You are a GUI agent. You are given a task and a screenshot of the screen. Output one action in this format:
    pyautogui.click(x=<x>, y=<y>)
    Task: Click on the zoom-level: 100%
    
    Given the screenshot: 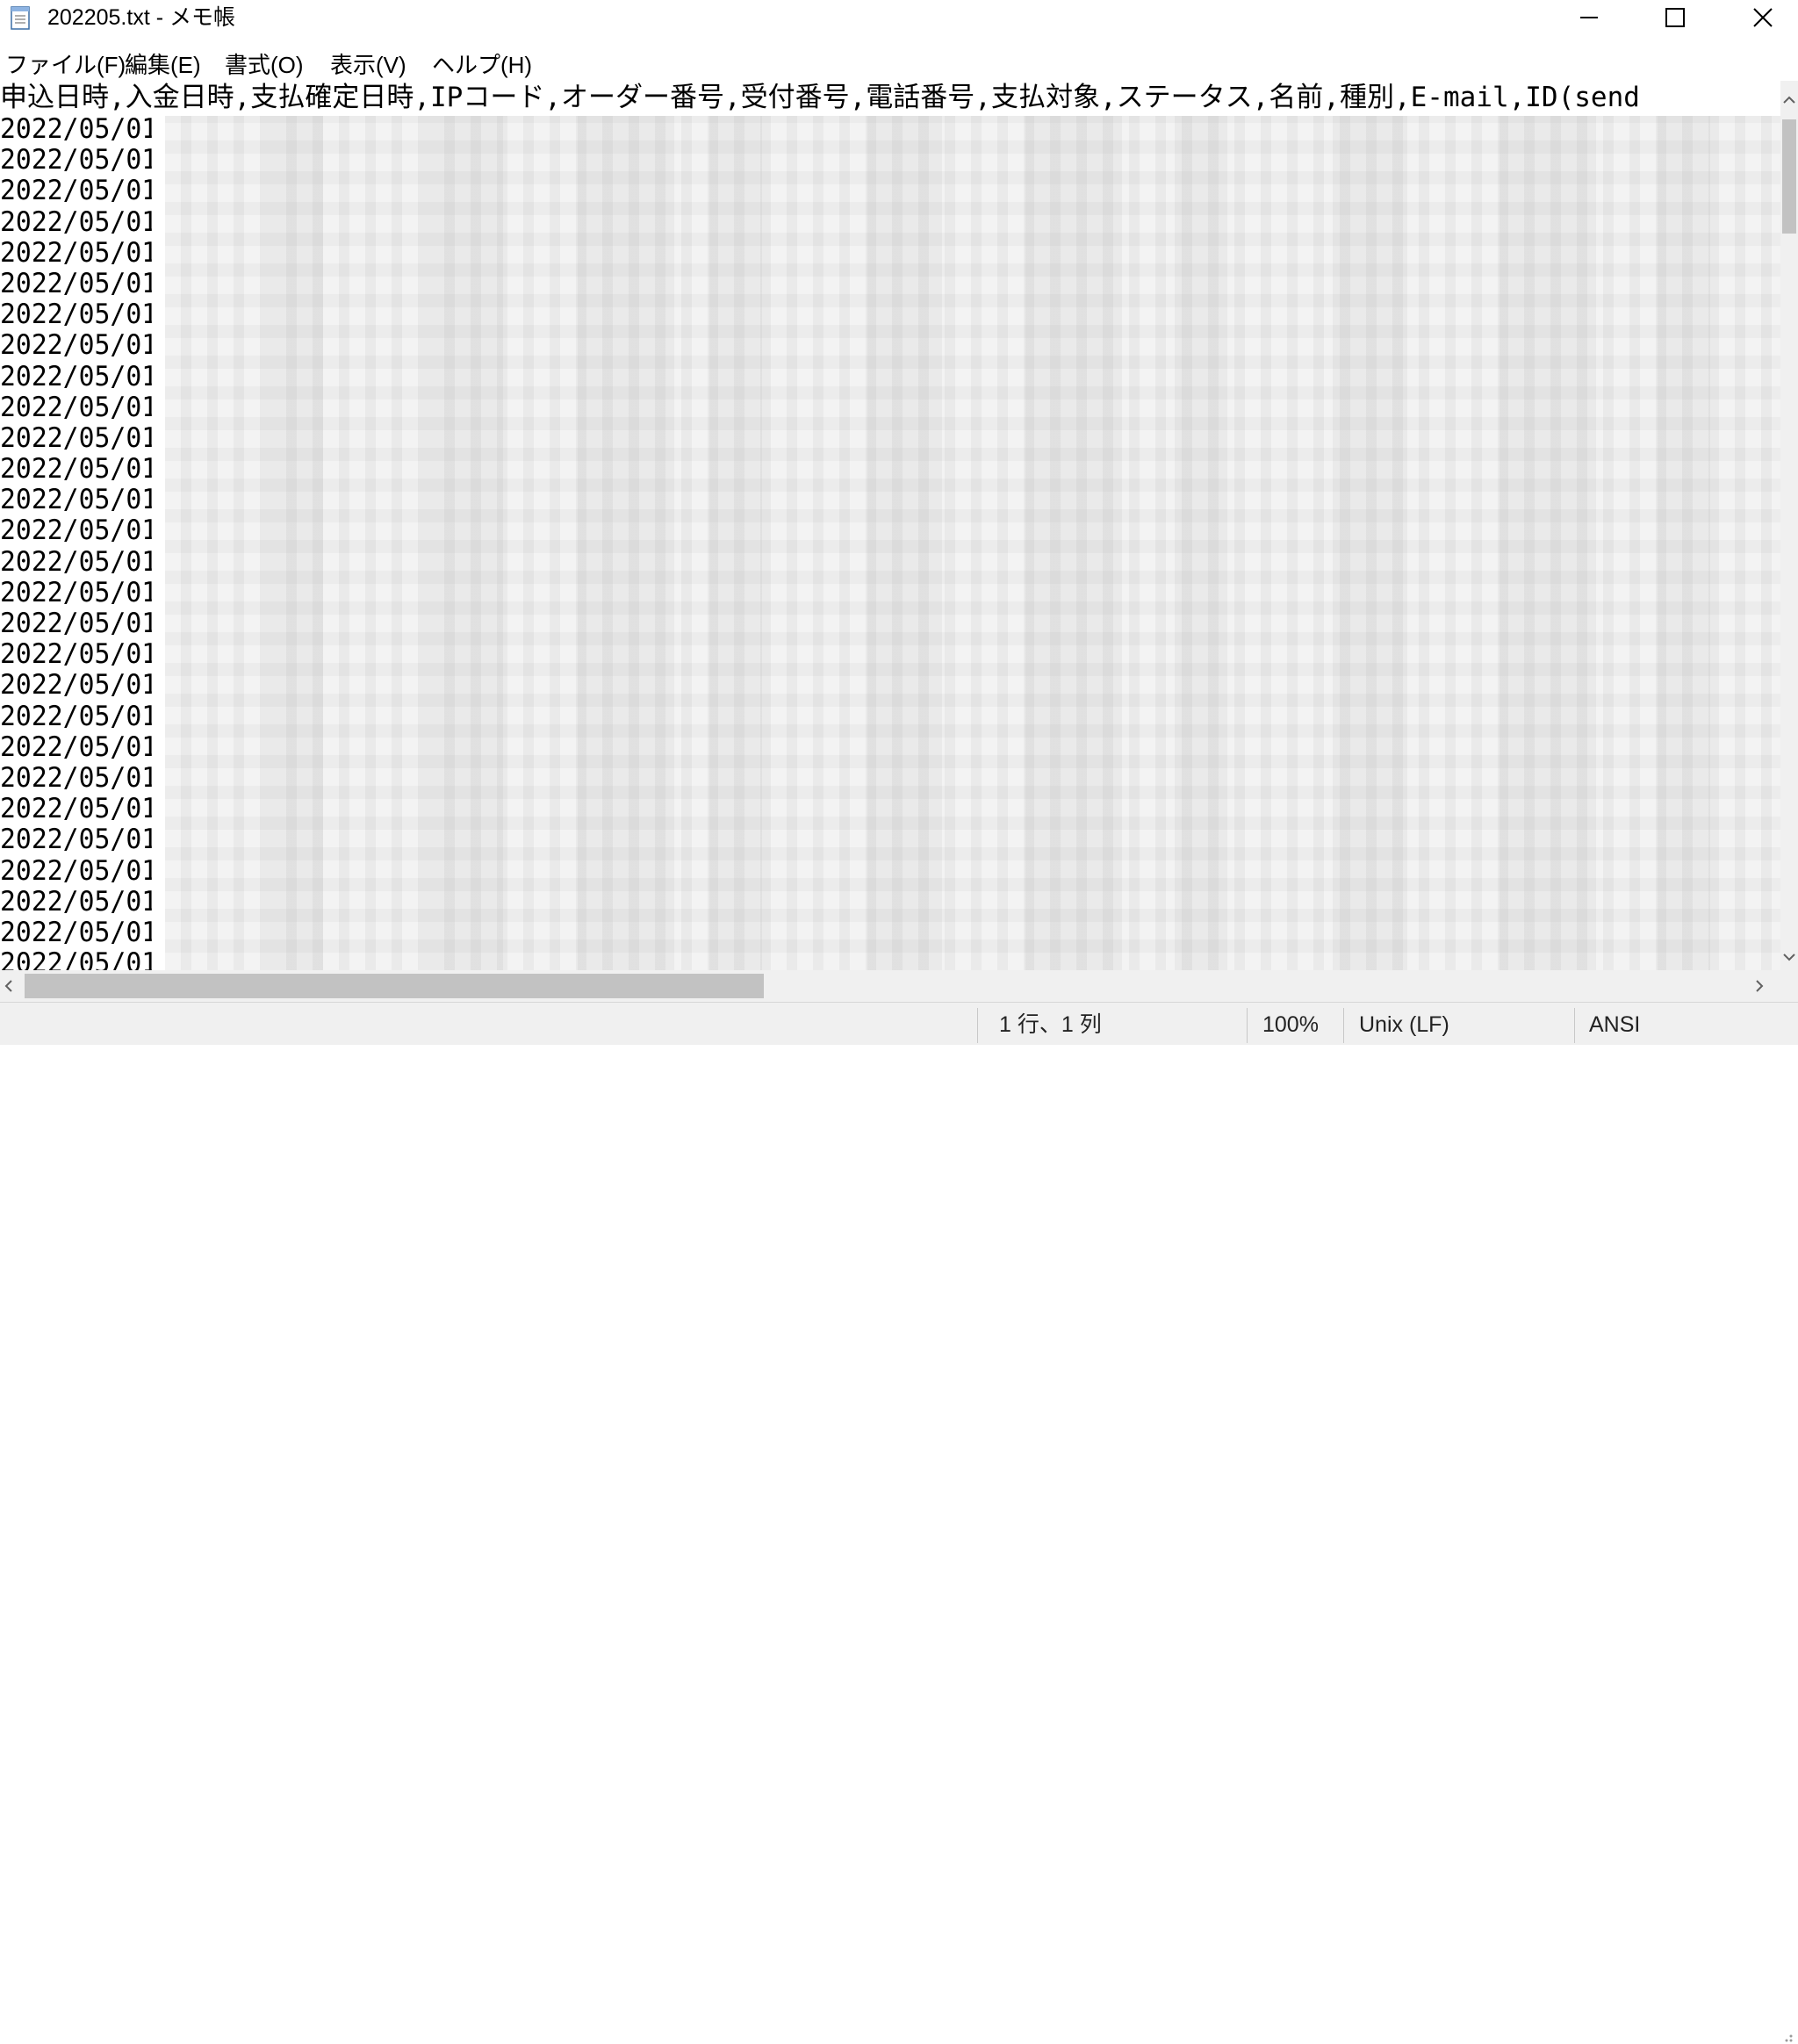 What is the action you would take?
    pyautogui.click(x=1290, y=1024)
    